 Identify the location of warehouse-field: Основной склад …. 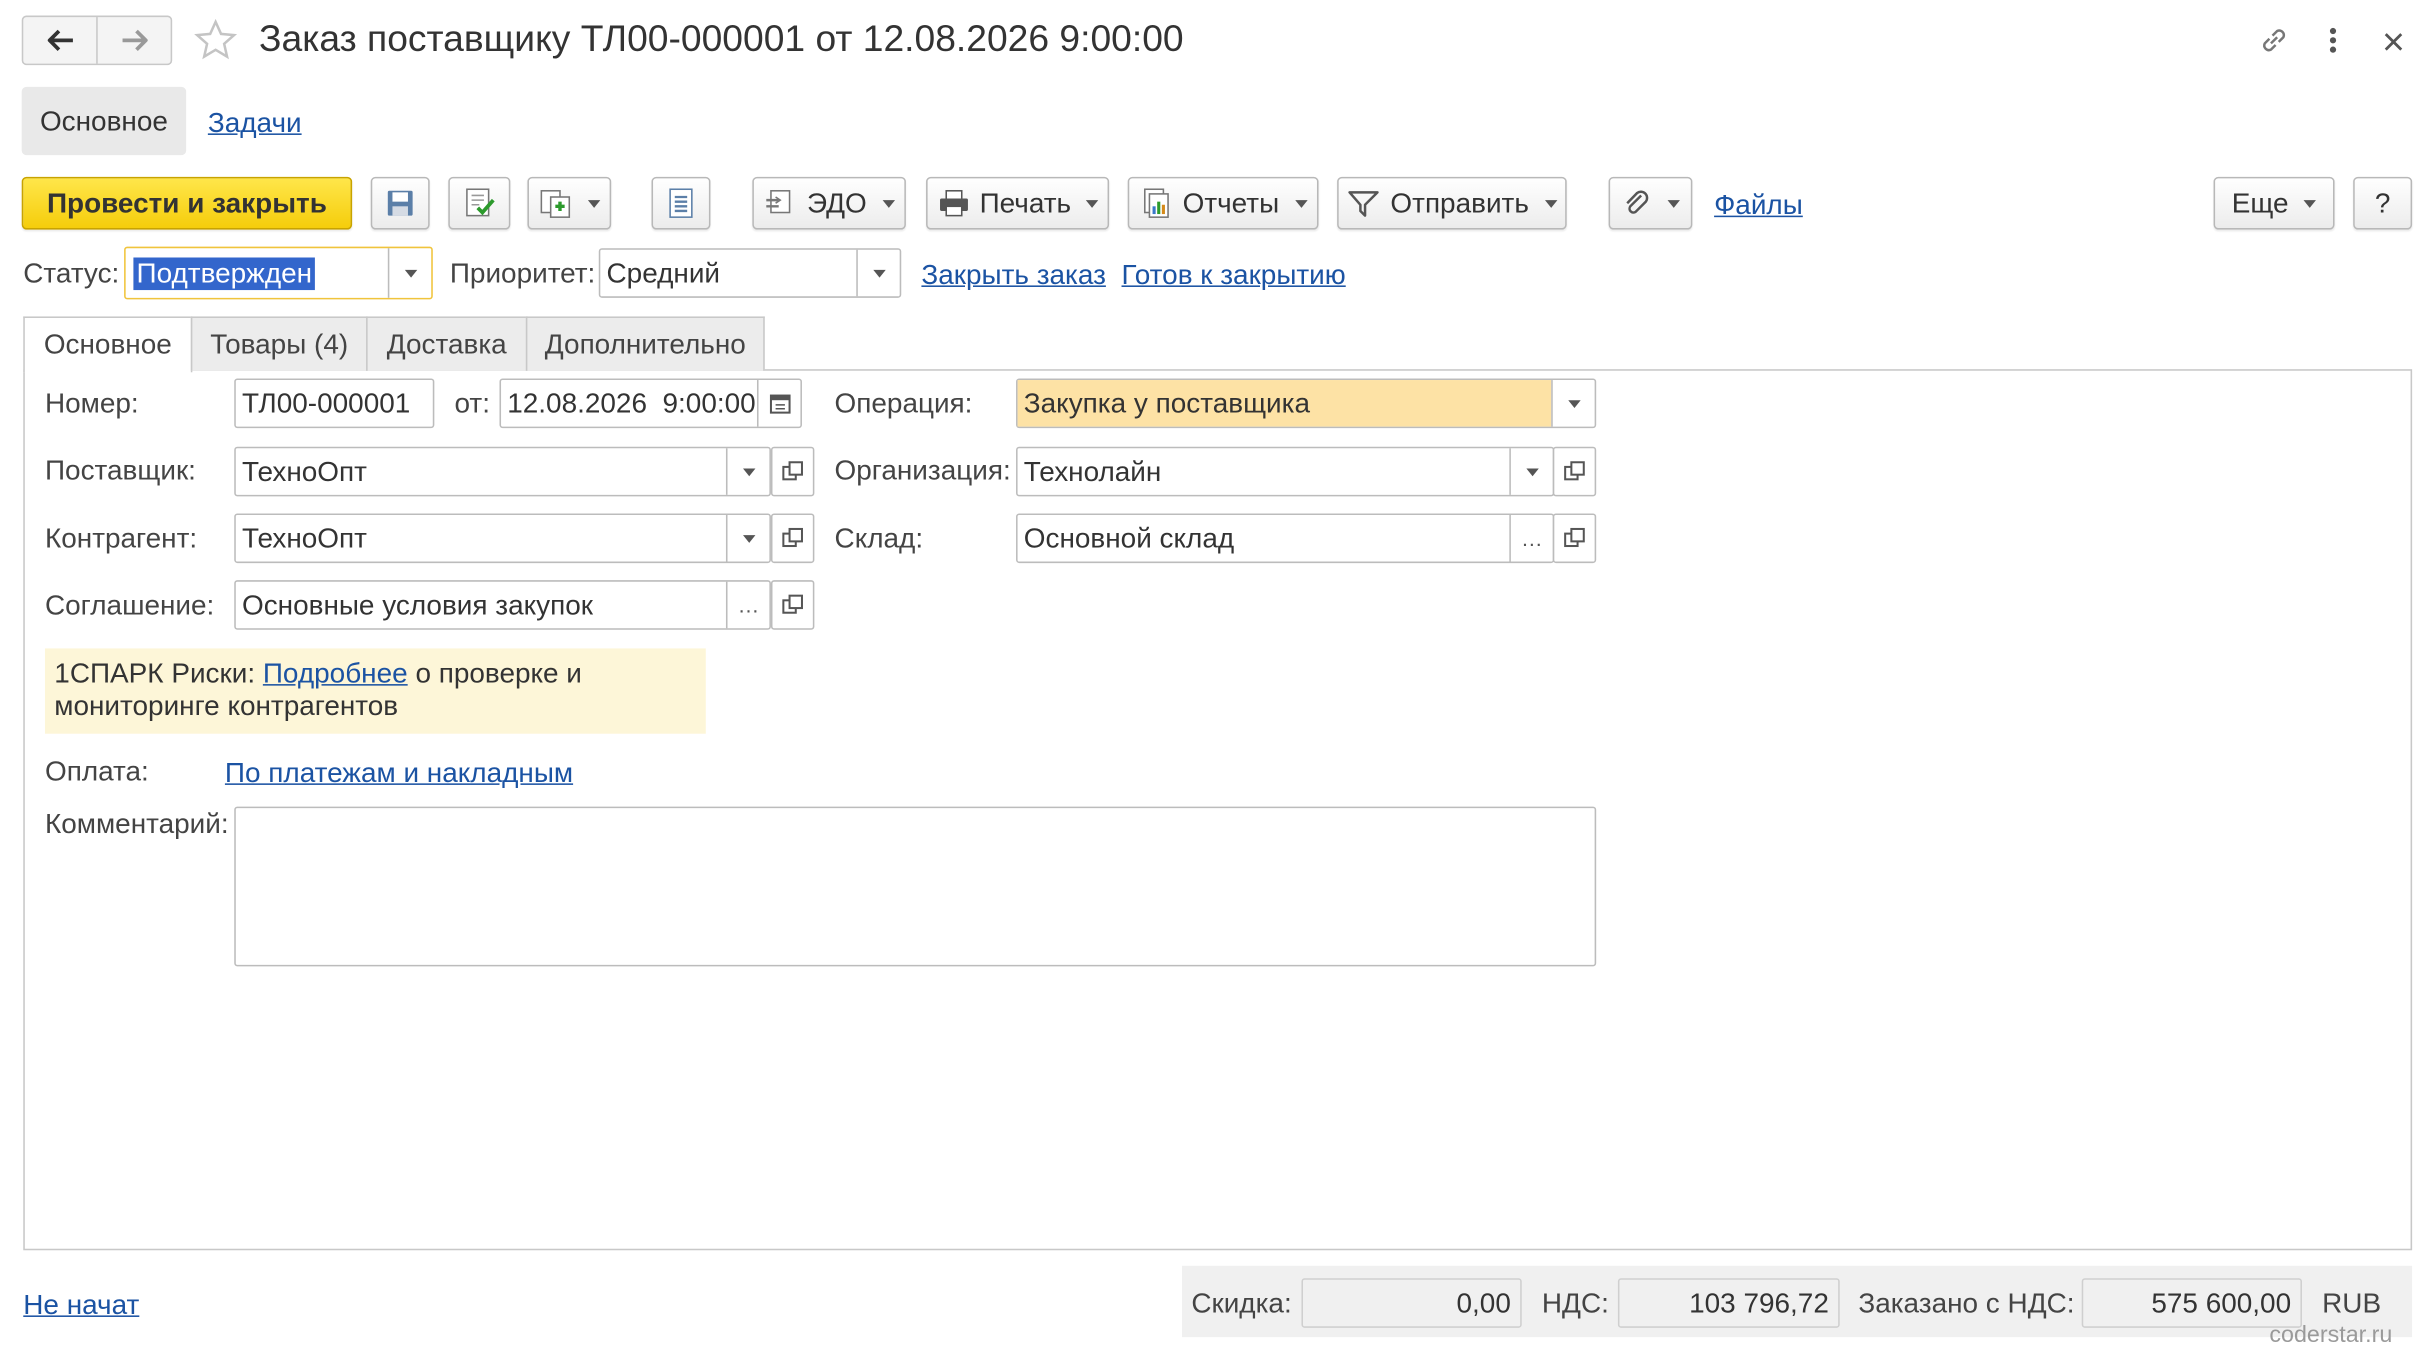
(1285, 538).